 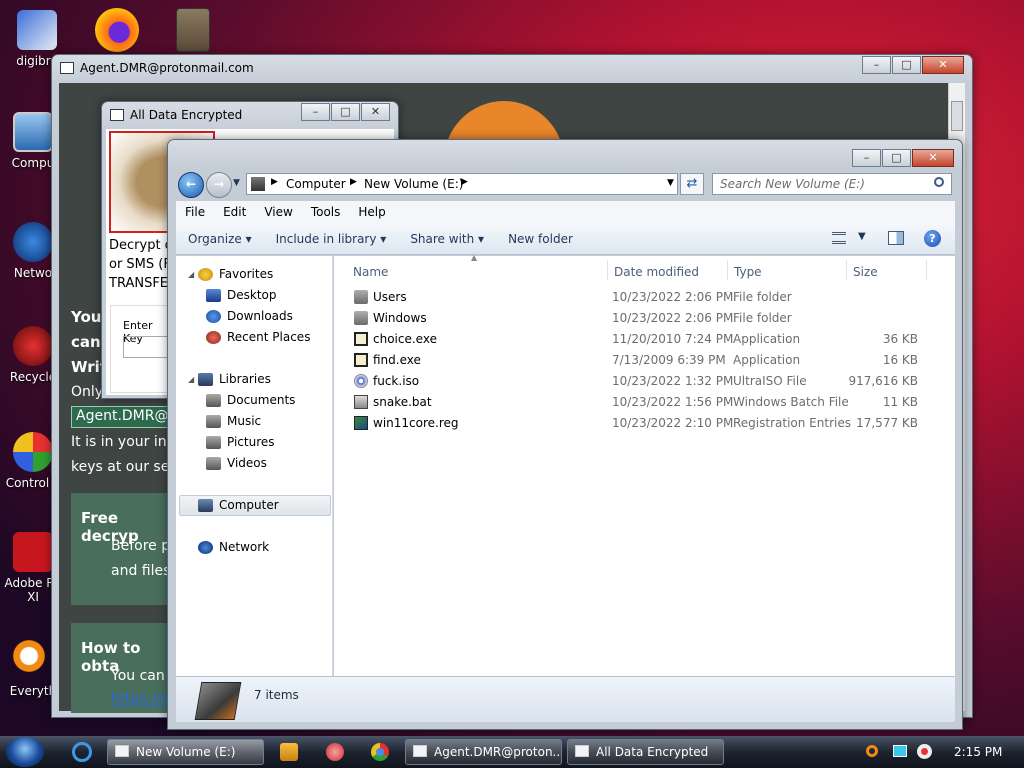 What do you see at coordinates (692, 184) in the screenshot?
I see `refresh-button: ⇄` at bounding box center [692, 184].